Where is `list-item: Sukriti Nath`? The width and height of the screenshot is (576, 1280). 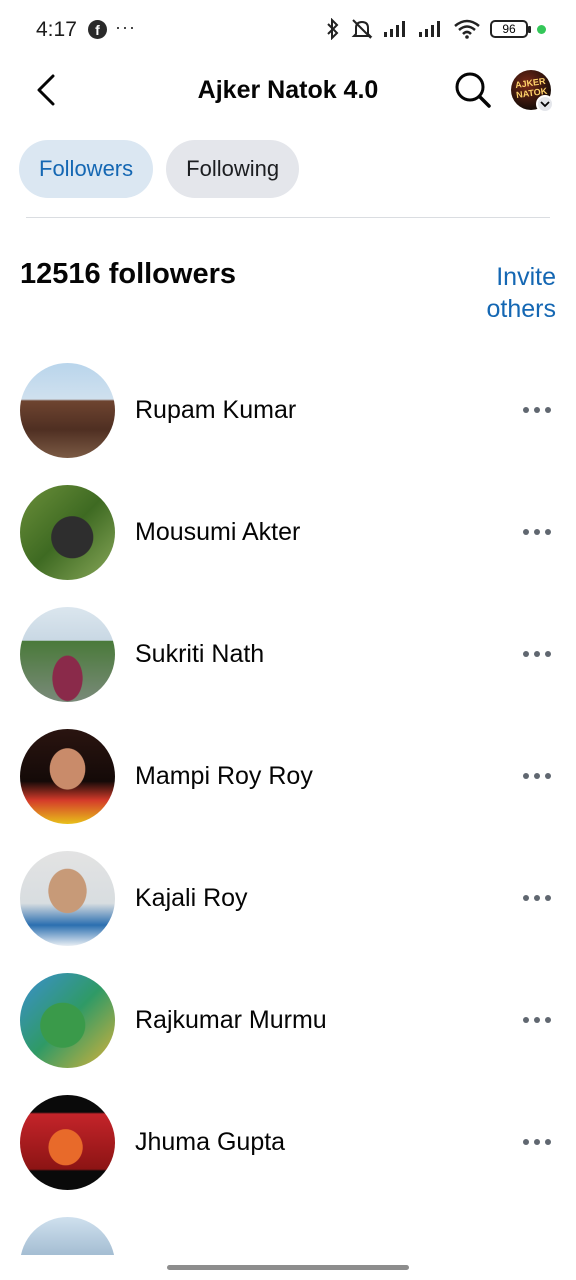
list-item: Sukriti Nath is located at coordinates (288, 654).